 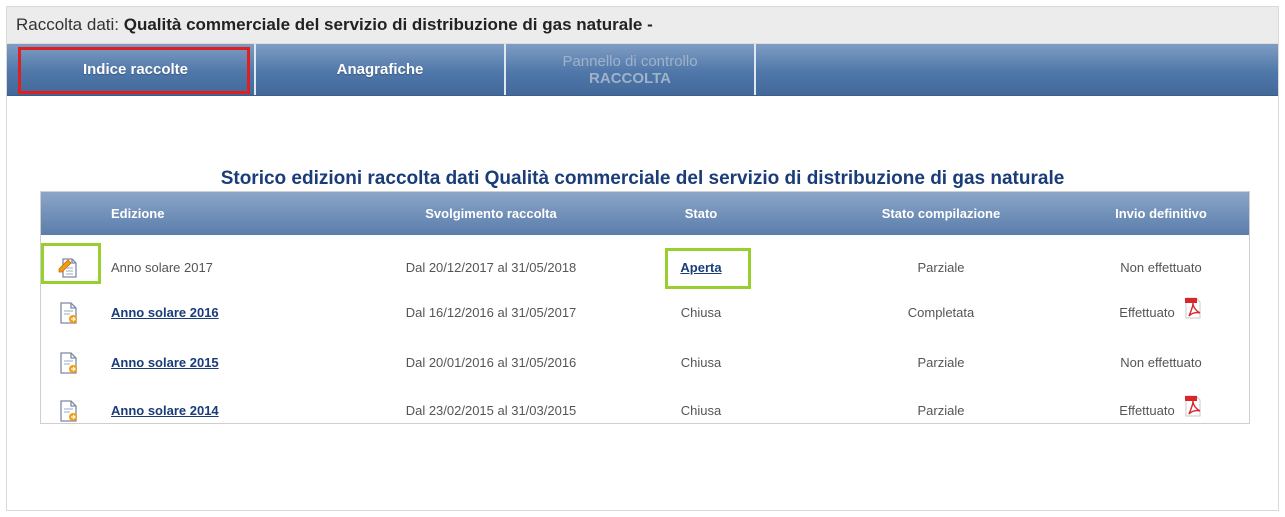 I want to click on cell-edizione: Anno solare 2016, so click(x=165, y=313).